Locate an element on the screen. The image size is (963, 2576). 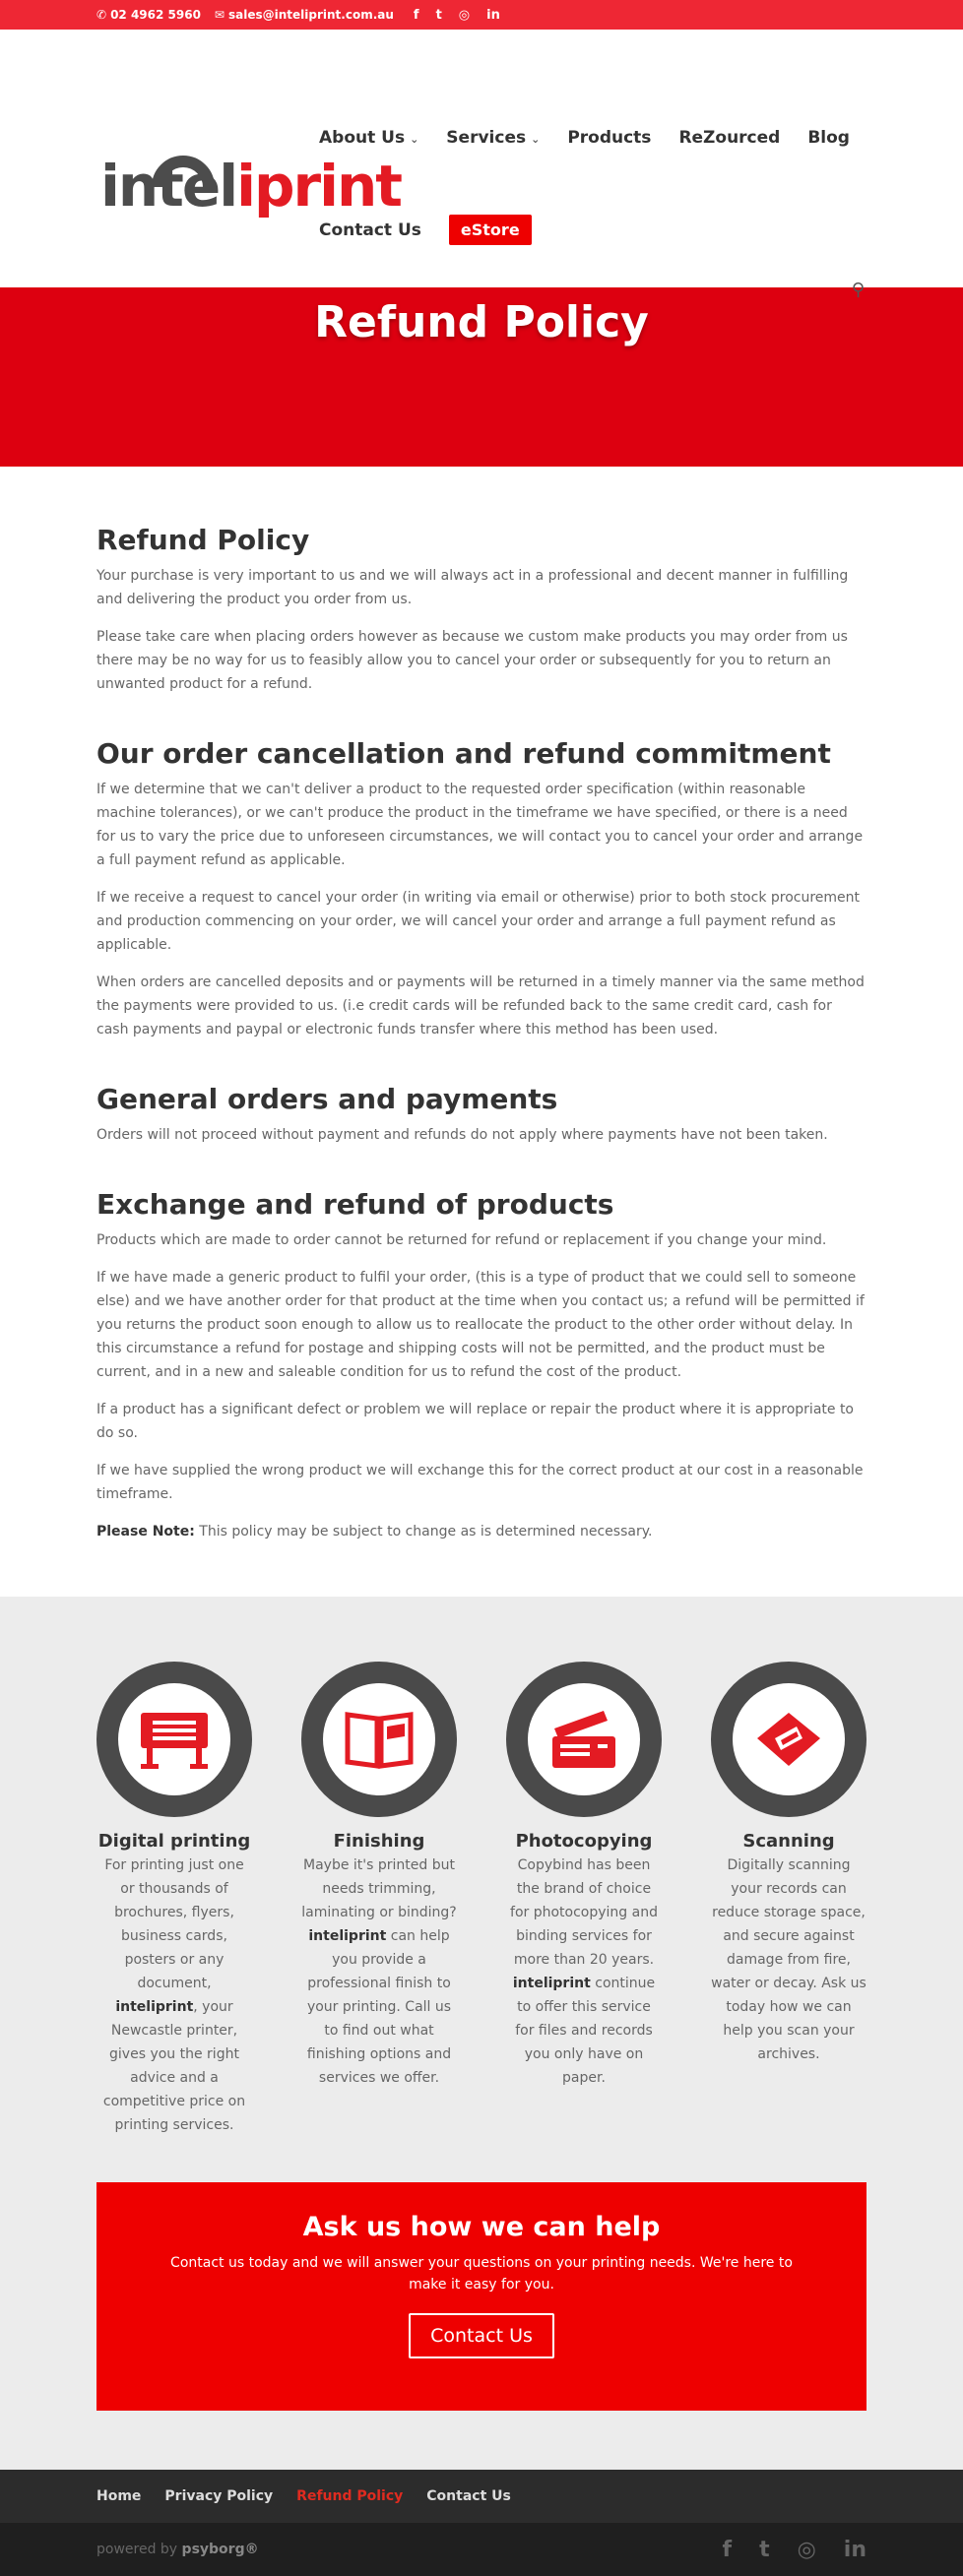
note-label: Please Note: is located at coordinates (145, 1531).